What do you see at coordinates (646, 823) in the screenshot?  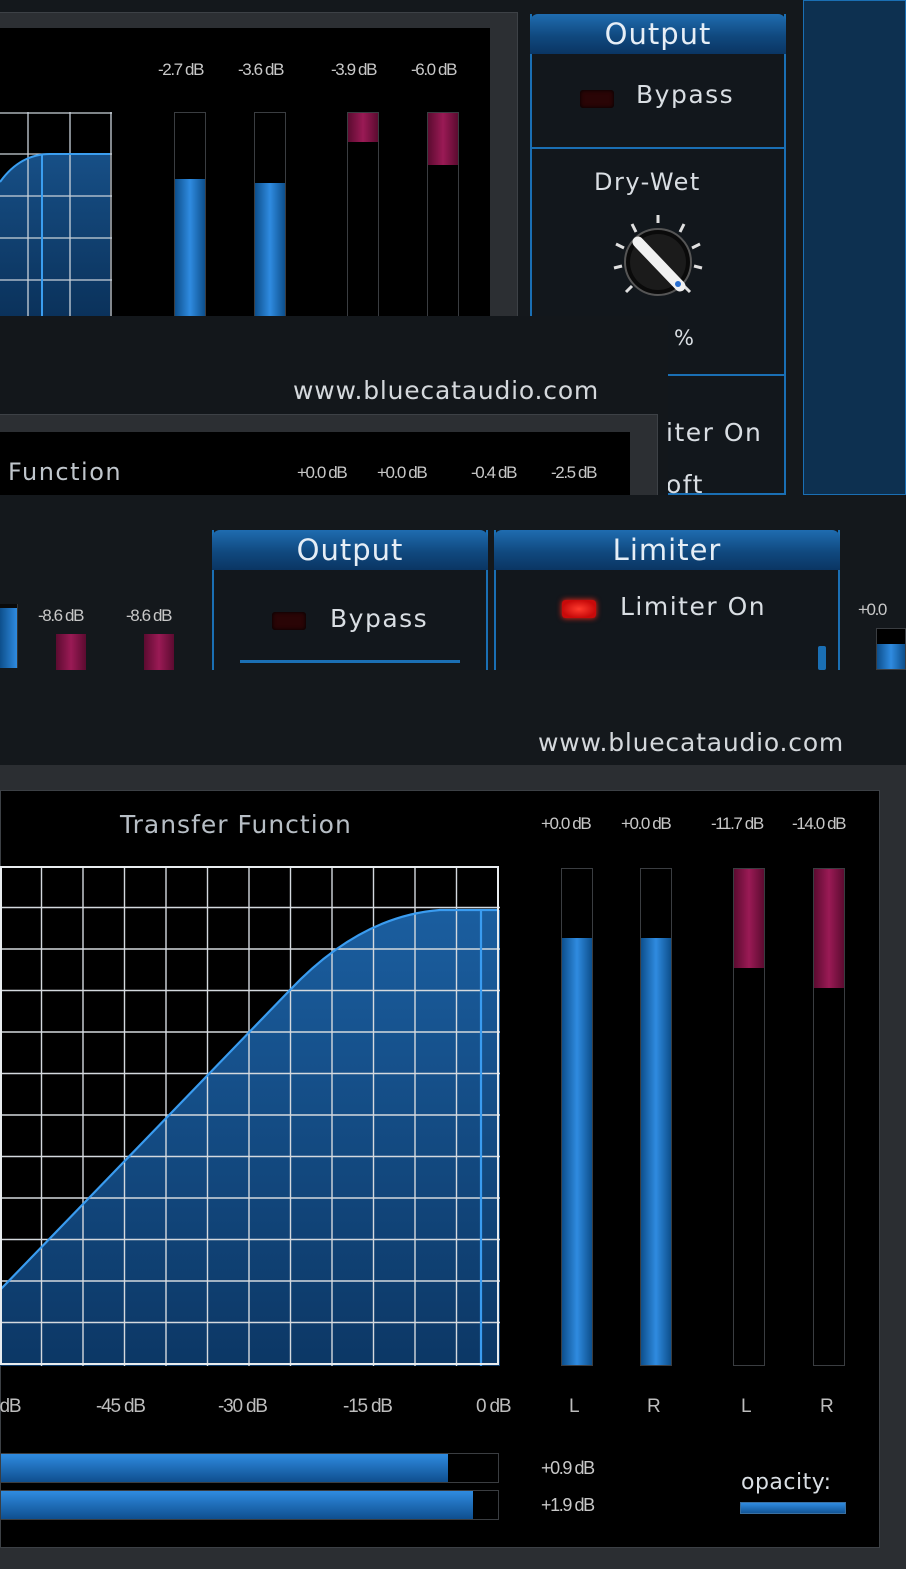 I see `main-meter-label-2: +0.0 dB` at bounding box center [646, 823].